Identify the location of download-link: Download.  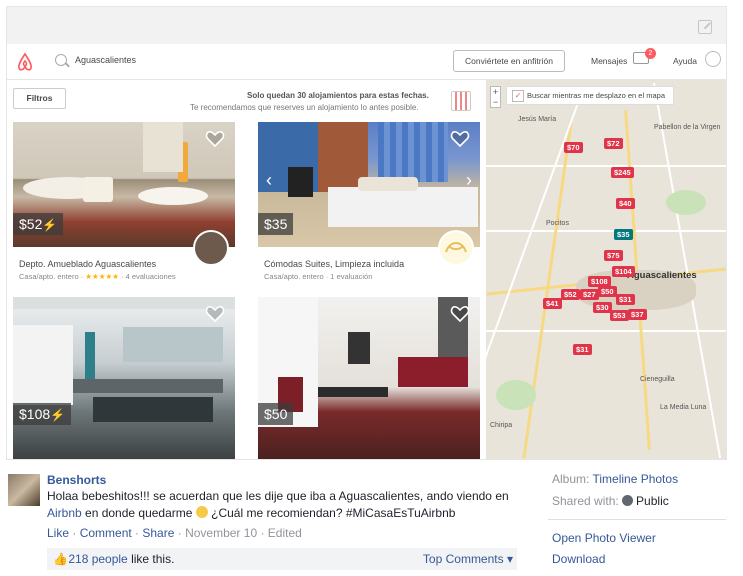
(578, 559).